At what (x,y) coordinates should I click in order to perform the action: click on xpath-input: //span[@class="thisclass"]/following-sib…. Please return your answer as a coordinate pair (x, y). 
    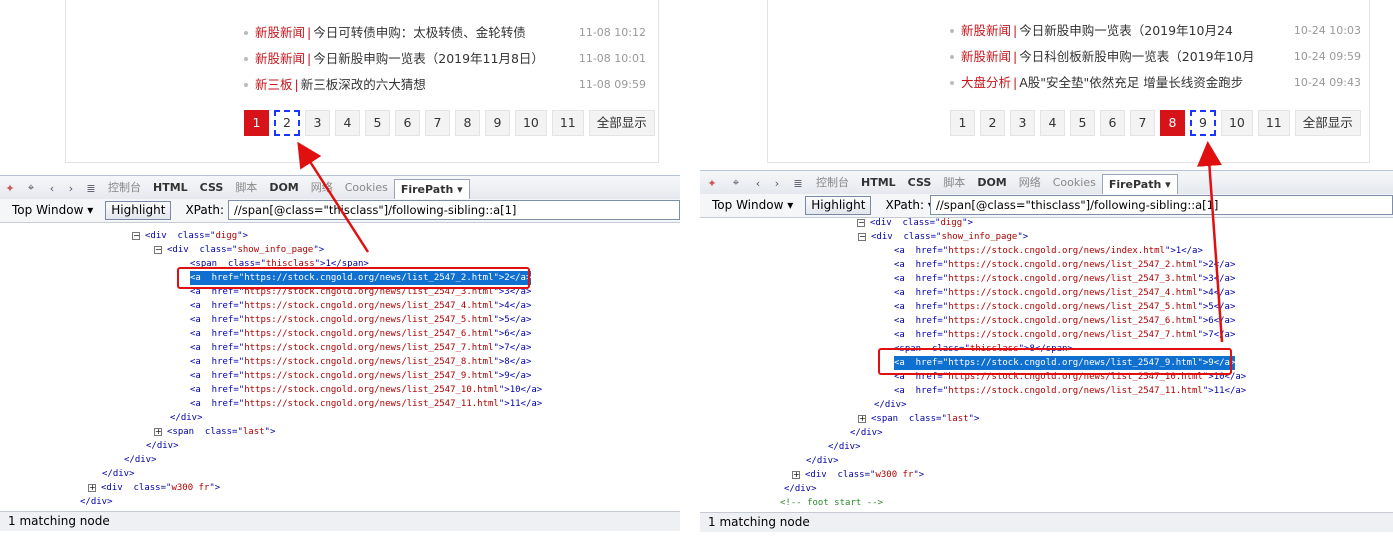
    Looking at the image, I should click on (1161, 205).